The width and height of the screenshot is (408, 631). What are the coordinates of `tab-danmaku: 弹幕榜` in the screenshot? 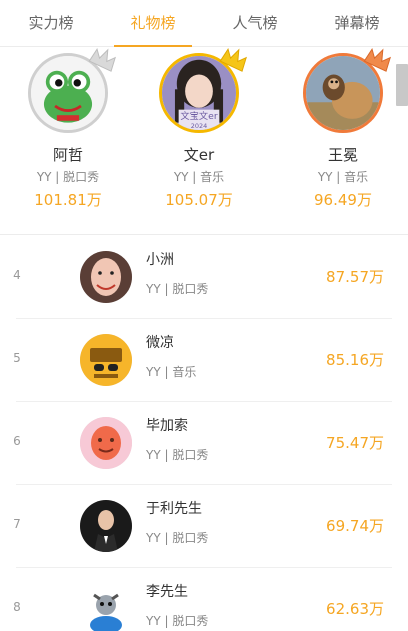 It's located at (357, 23).